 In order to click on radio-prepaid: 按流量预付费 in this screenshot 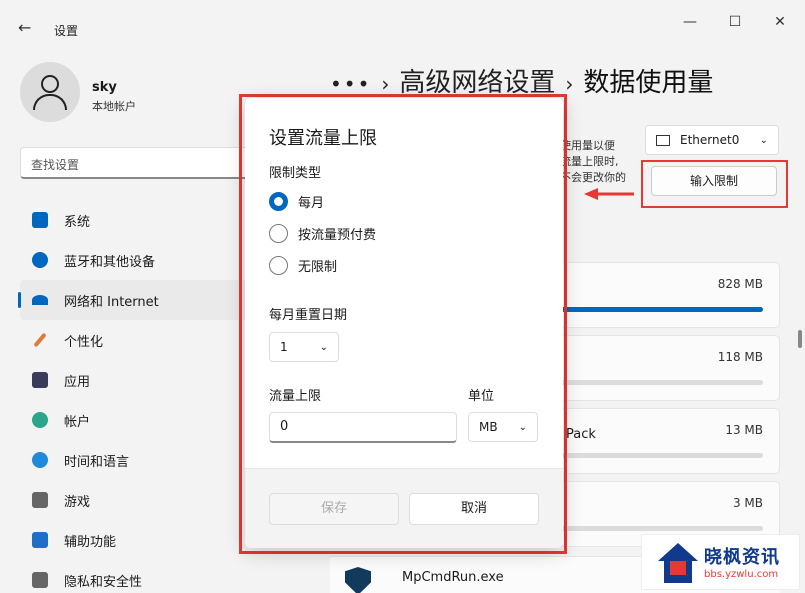, I will do `click(322, 233)`.